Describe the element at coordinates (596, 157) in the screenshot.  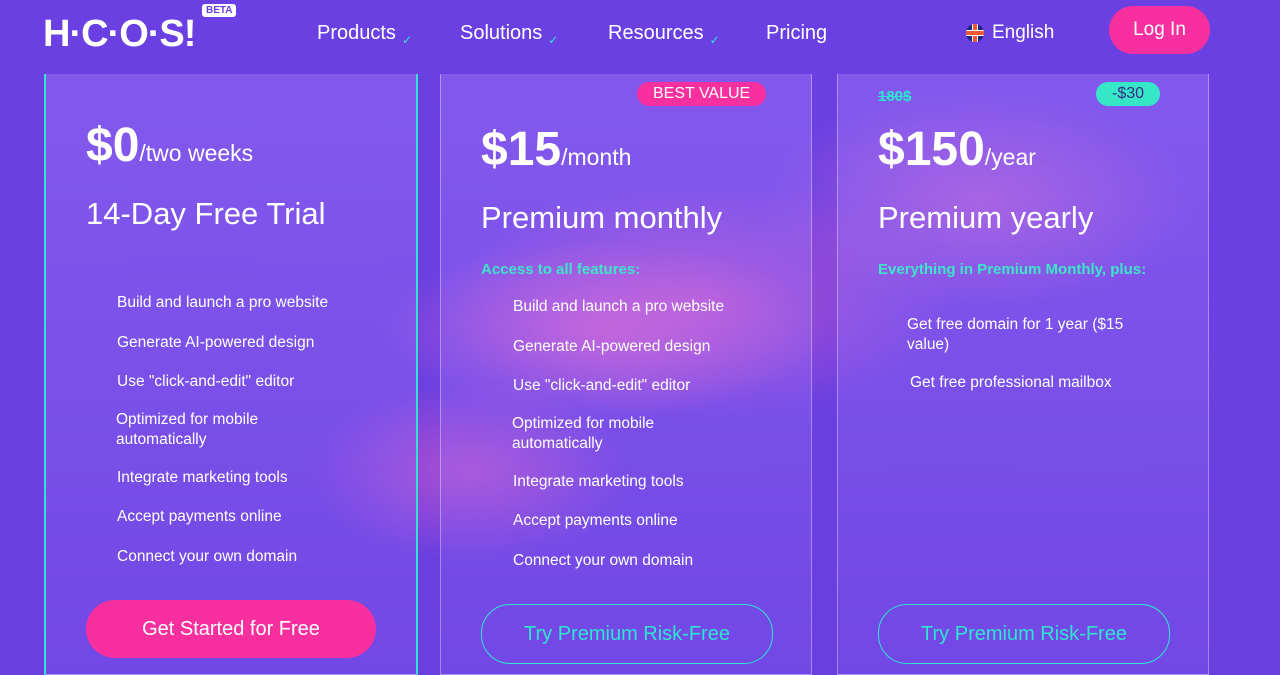
I see `price-period: /month` at that location.